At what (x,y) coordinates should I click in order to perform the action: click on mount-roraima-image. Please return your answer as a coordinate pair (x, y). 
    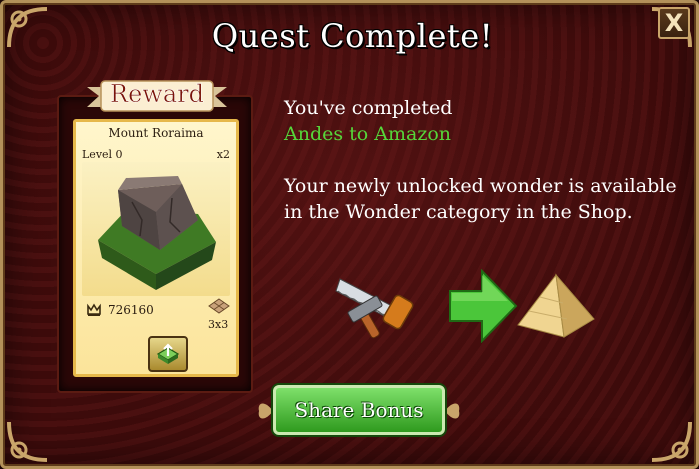
    Looking at the image, I should click on (156, 229).